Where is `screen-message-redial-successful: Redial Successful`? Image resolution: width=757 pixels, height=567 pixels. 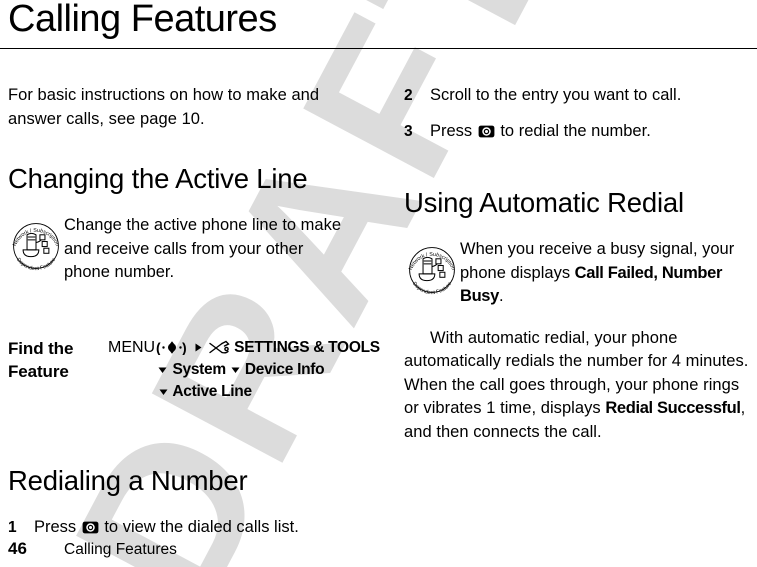 screen-message-redial-successful: Redial Successful is located at coordinates (673, 408).